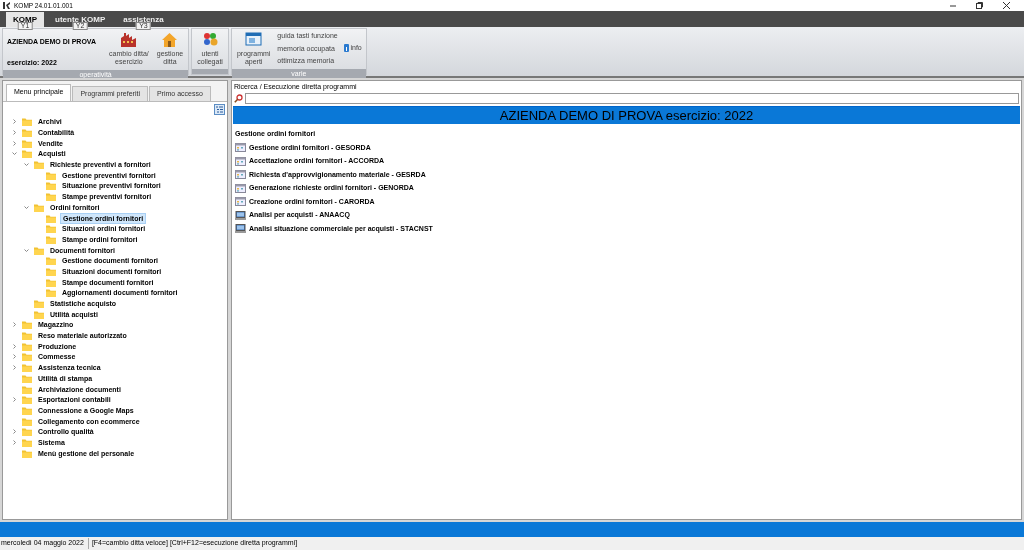 The width and height of the screenshot is (1024, 550). What do you see at coordinates (254, 39) in the screenshot?
I see `window-icon` at bounding box center [254, 39].